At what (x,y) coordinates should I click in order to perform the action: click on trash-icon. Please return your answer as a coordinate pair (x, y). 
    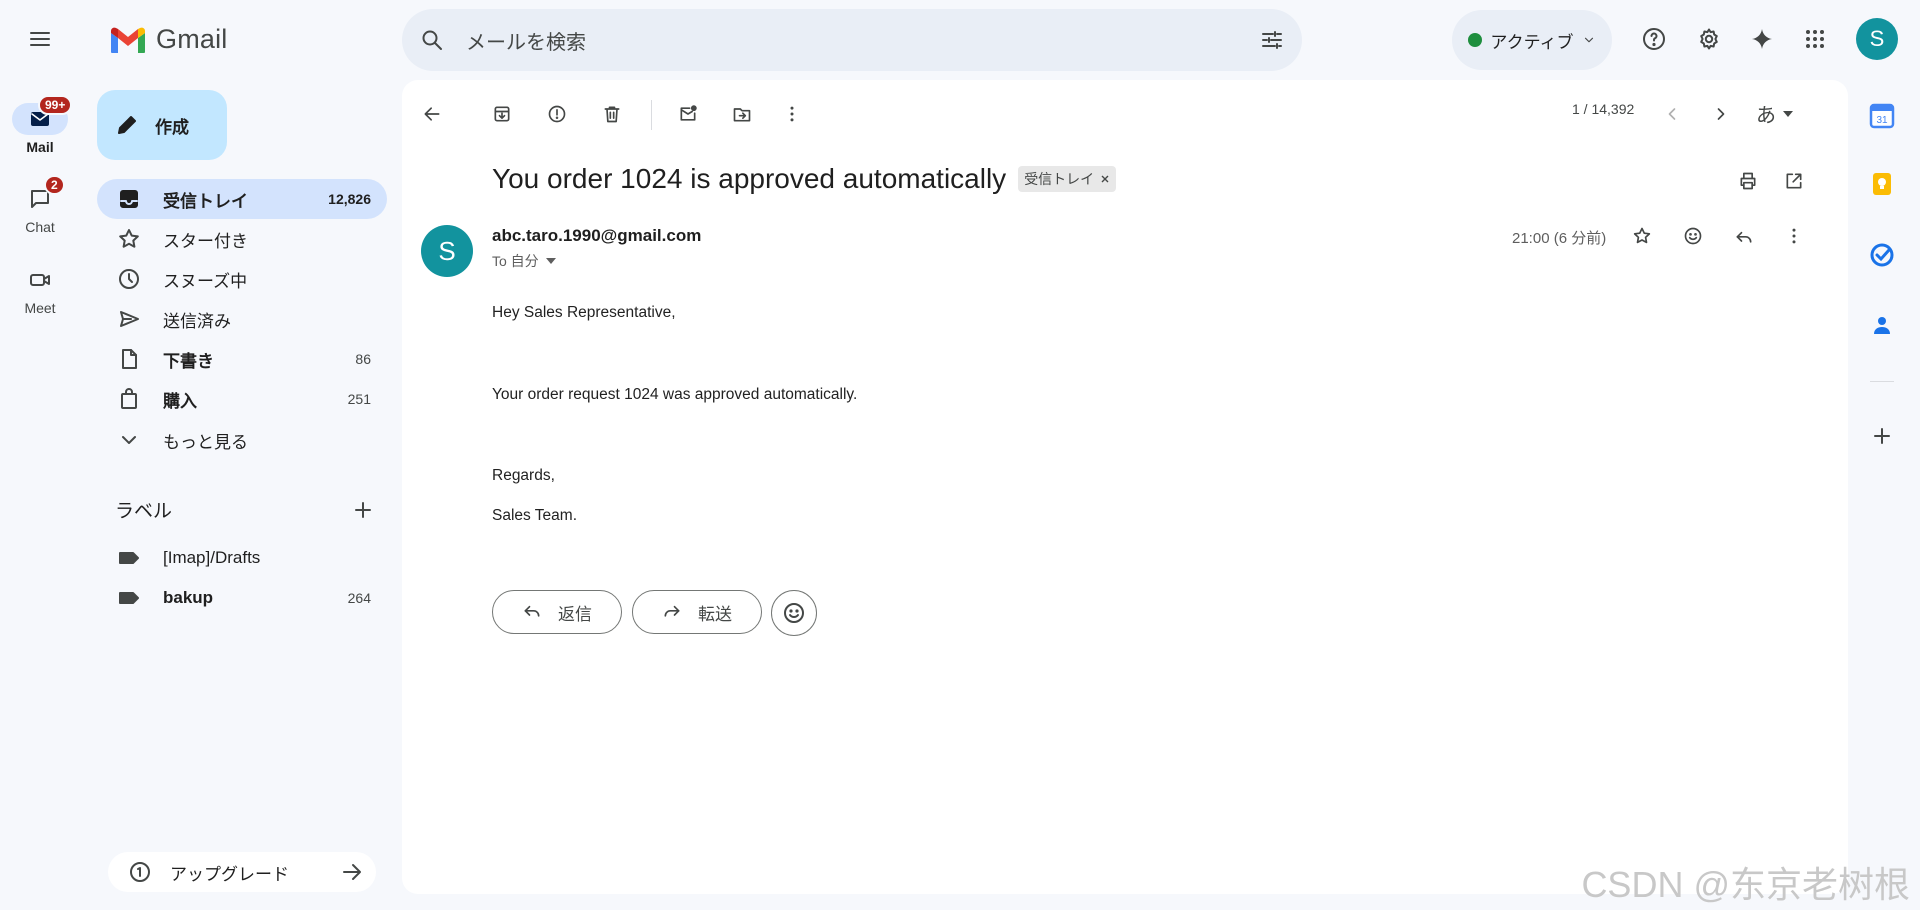
    Looking at the image, I should click on (614, 116).